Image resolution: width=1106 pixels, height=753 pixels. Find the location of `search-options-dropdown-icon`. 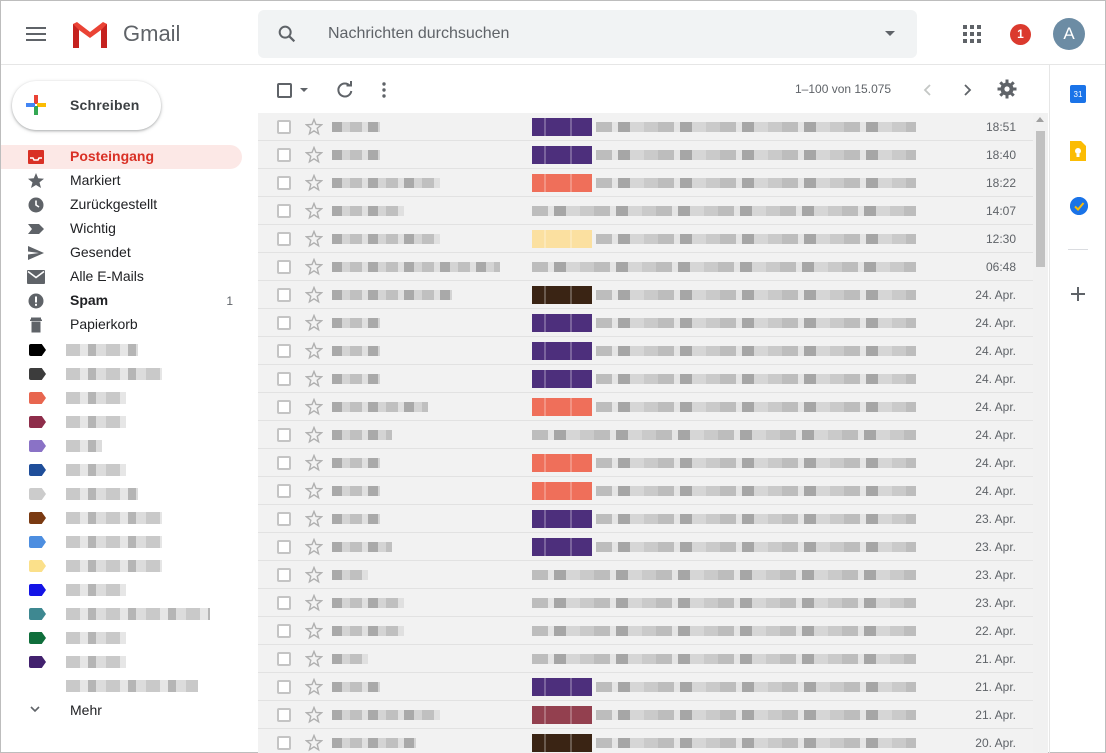

search-options-dropdown-icon is located at coordinates (890, 33).